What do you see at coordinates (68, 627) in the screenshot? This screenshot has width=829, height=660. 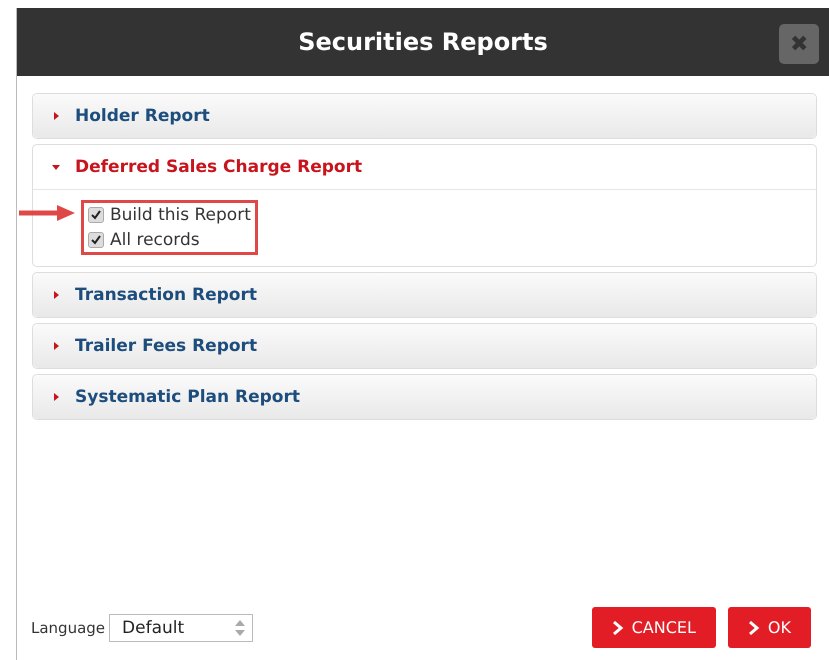 I see `language-label: Language` at bounding box center [68, 627].